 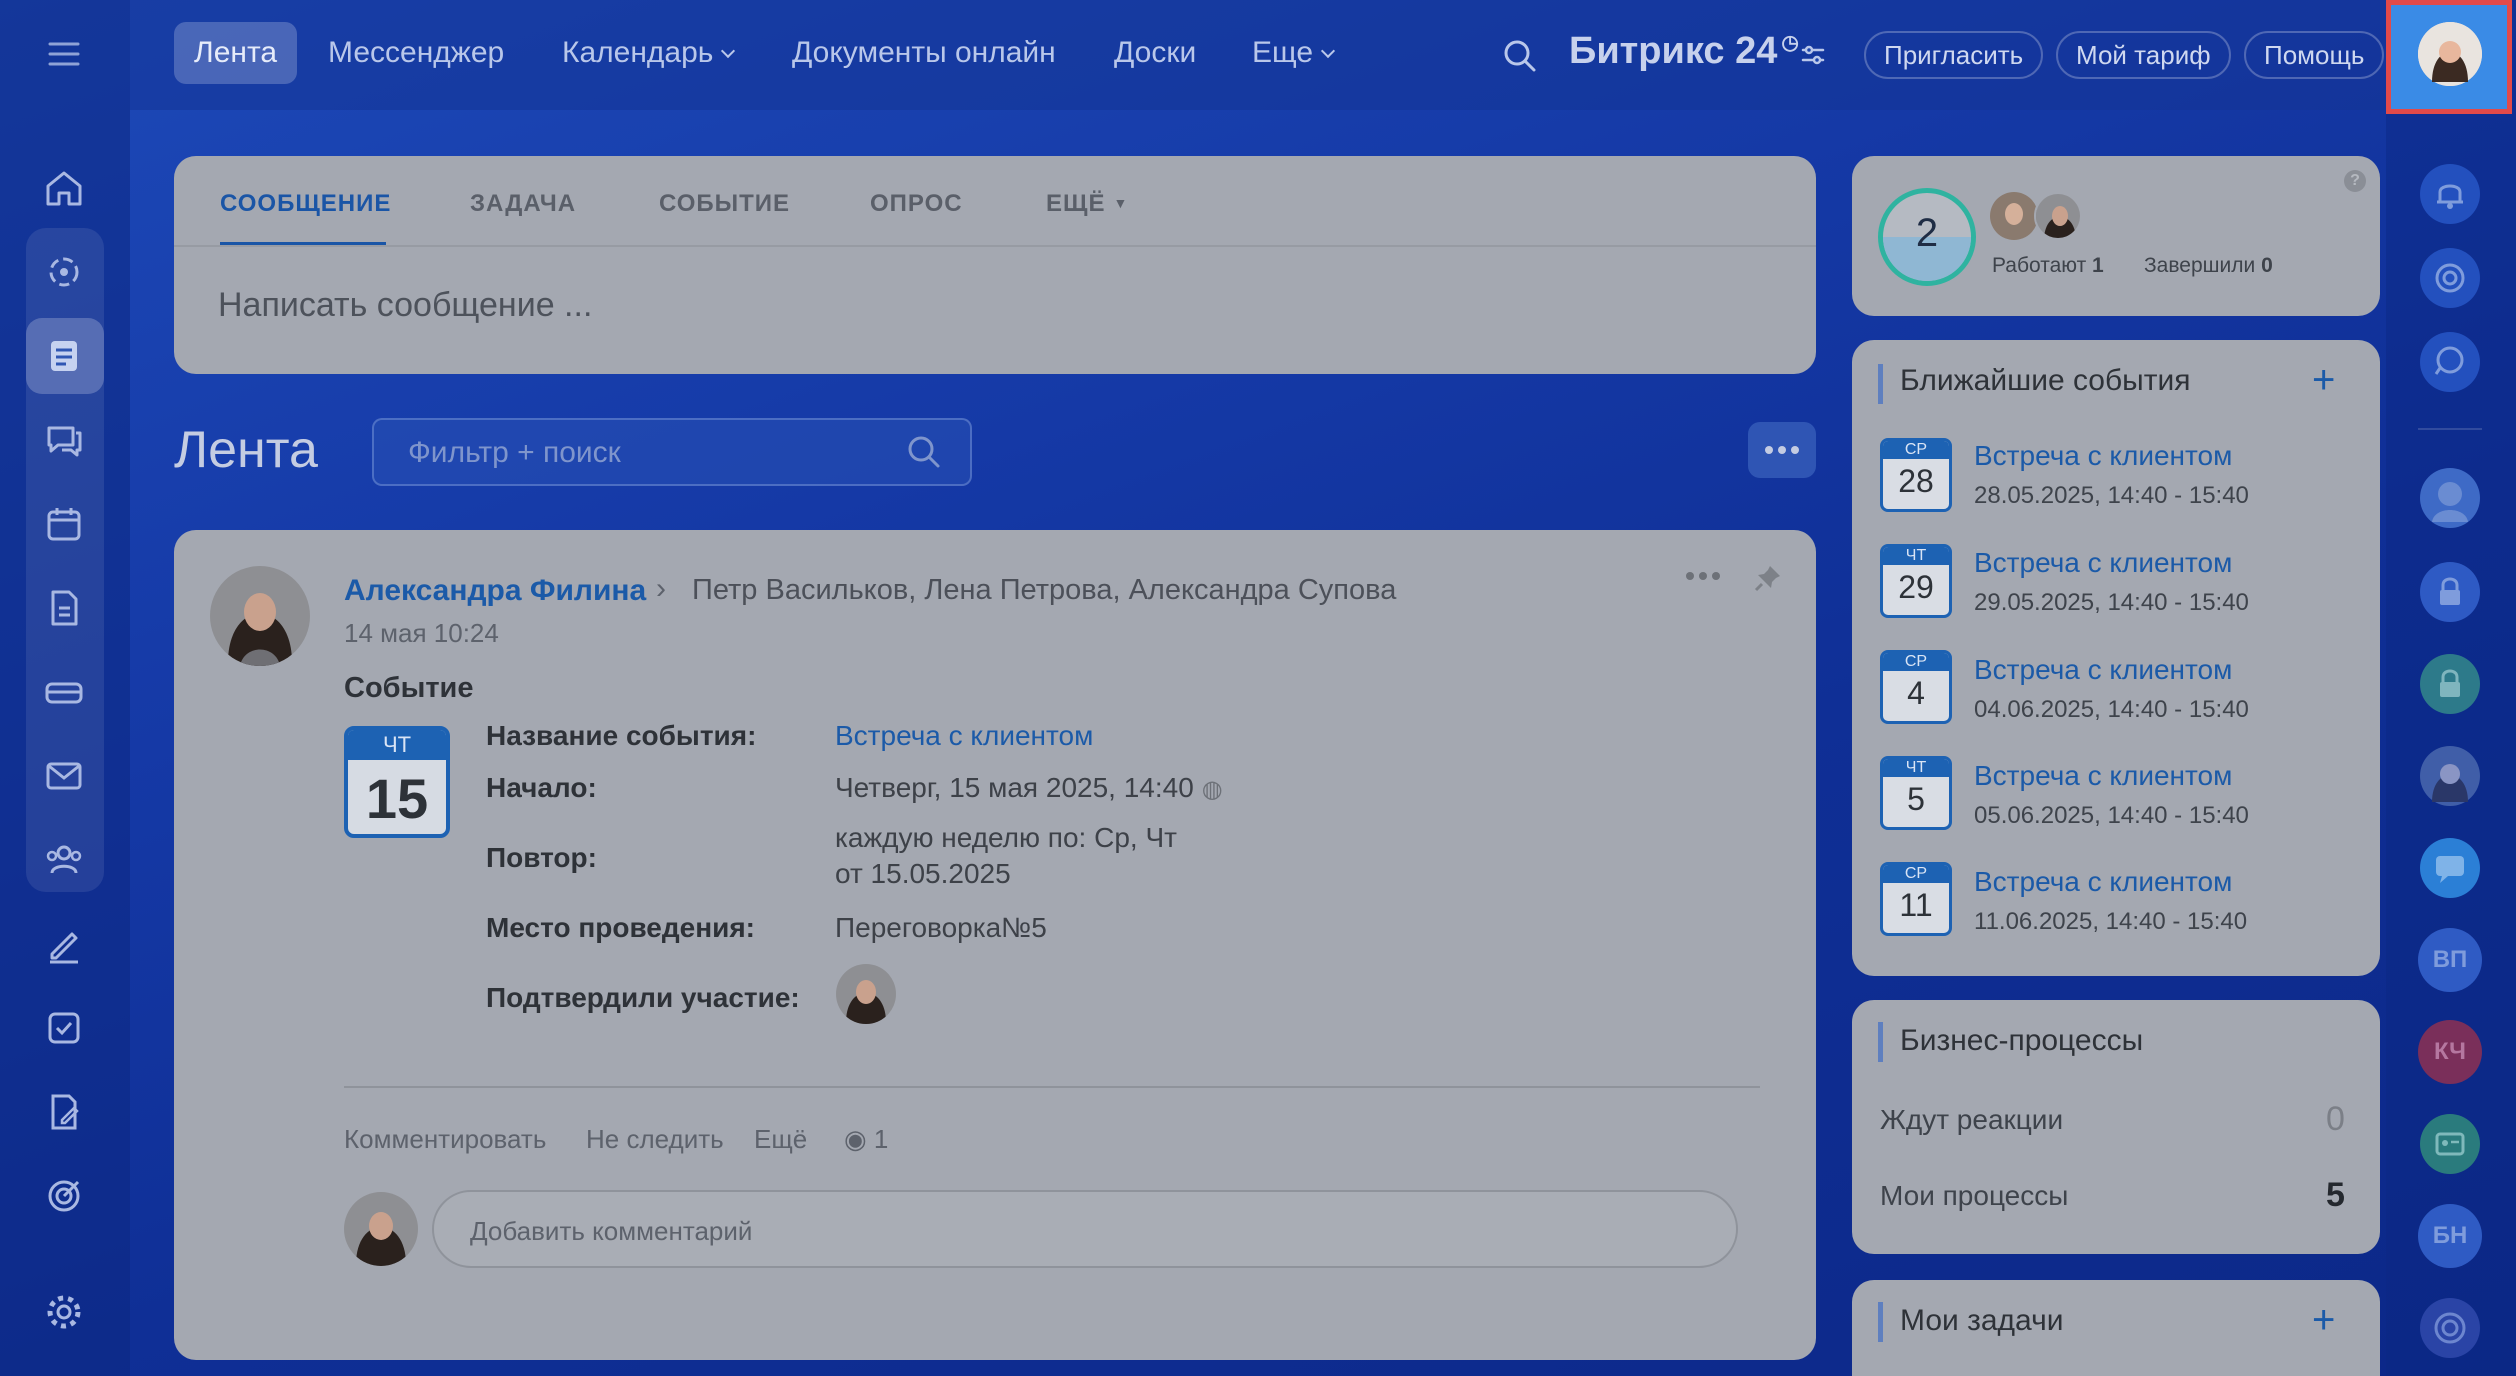 I want to click on brand-logo: Битрикс 24 ◷, so click(x=1684, y=51).